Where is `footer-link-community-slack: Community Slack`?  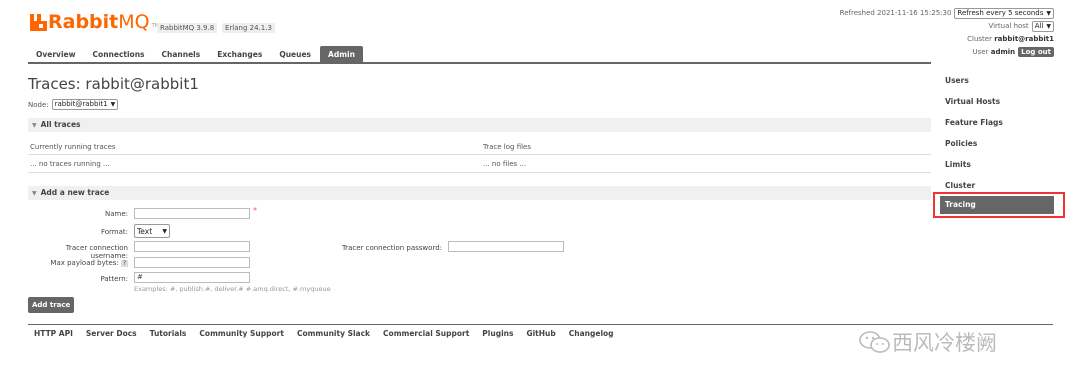
footer-link-community-slack: Community Slack is located at coordinates (333, 333).